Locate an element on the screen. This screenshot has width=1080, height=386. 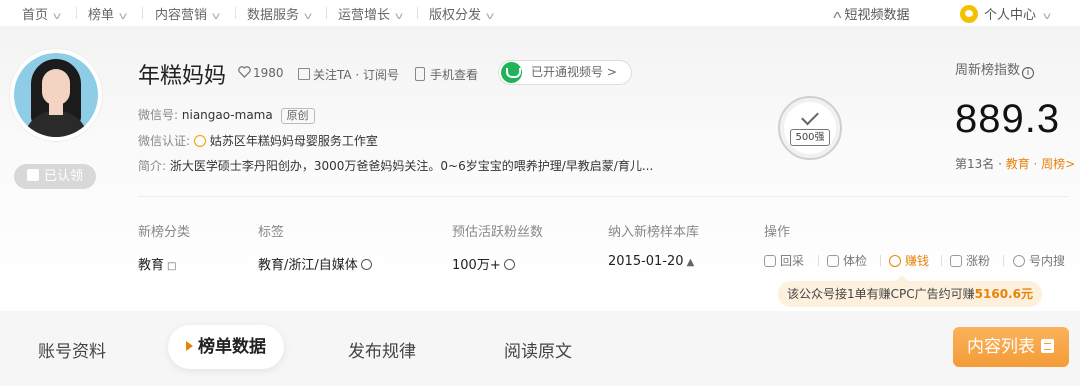
short-video-label: 短视频数据 is located at coordinates (877, 15).